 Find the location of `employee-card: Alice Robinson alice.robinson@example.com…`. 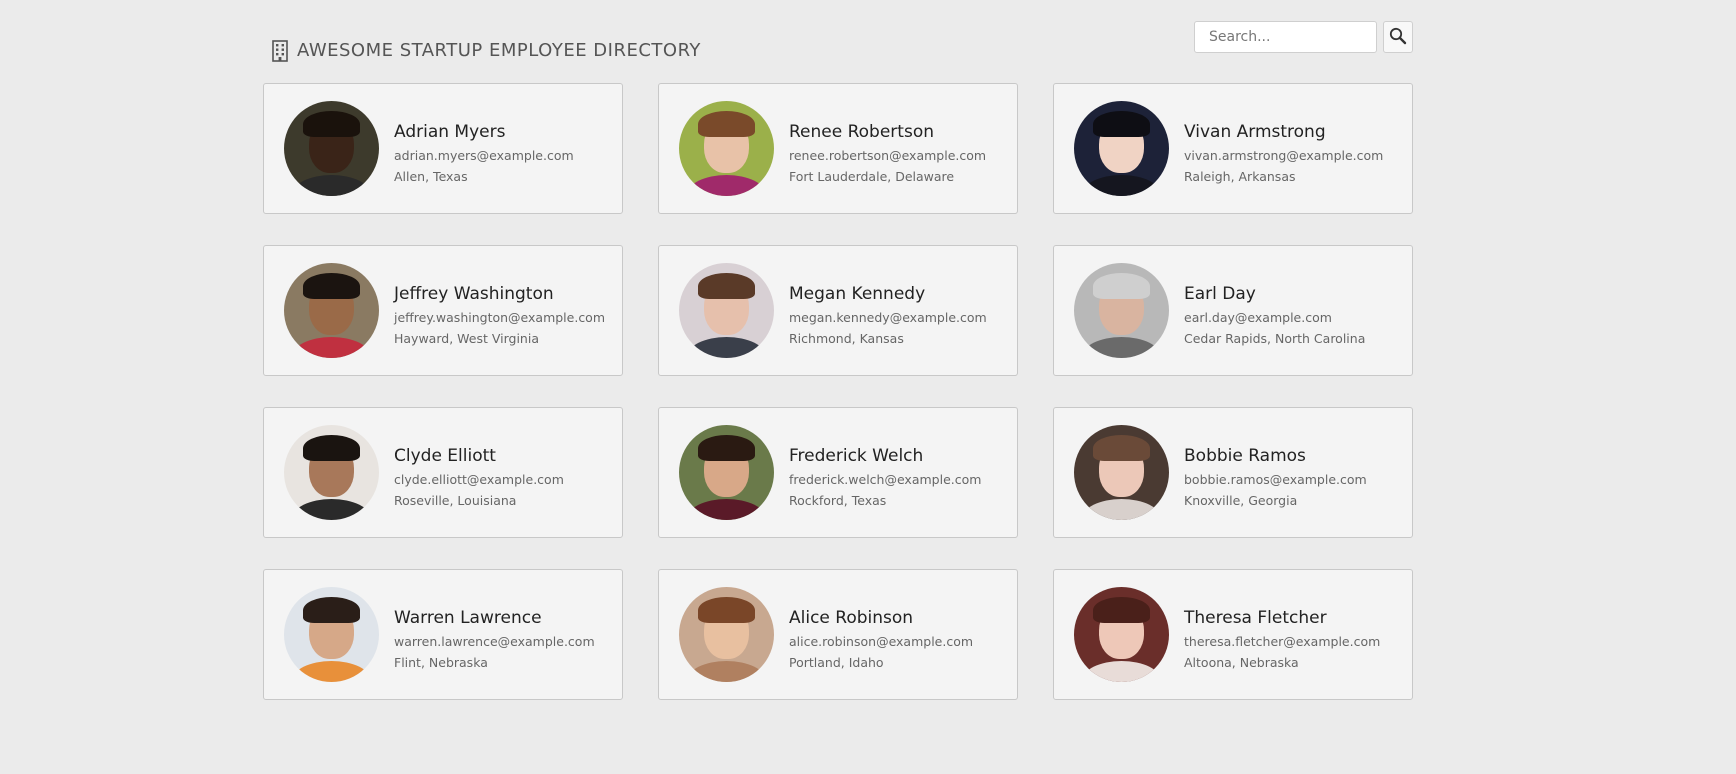

employee-card: Alice Robinson alice.robinson@example.com… is located at coordinates (838, 634).